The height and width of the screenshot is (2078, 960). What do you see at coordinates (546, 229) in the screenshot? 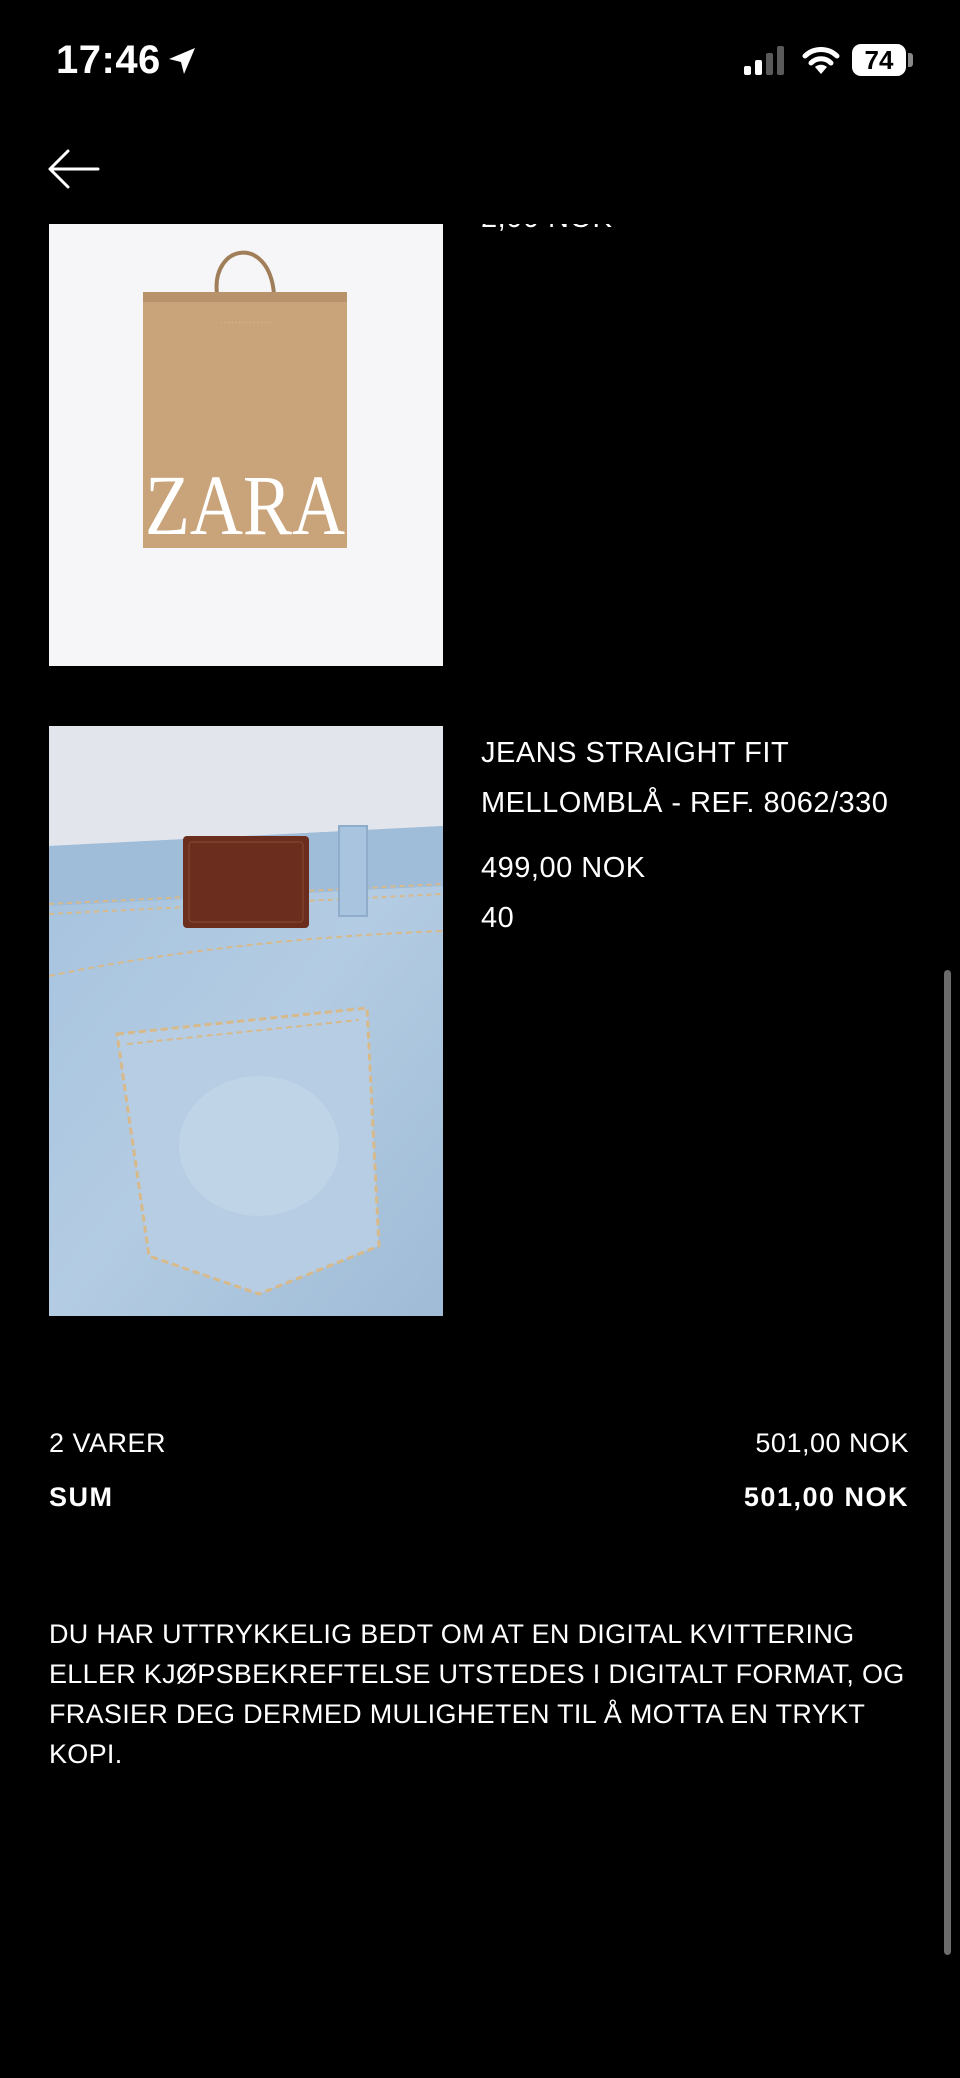
I see `item-price-partial: 2,00 NOK` at bounding box center [546, 229].